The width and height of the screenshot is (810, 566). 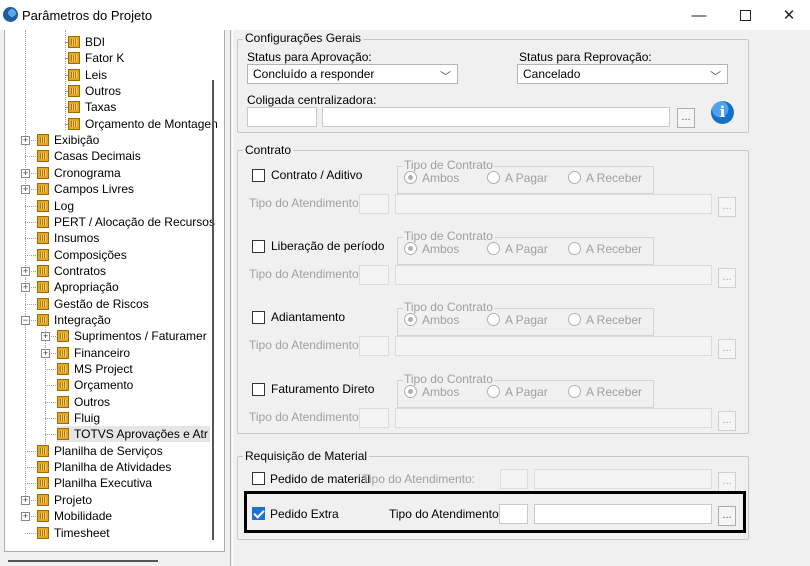 What do you see at coordinates (496, 117) in the screenshot?
I see `coligada-name-input` at bounding box center [496, 117].